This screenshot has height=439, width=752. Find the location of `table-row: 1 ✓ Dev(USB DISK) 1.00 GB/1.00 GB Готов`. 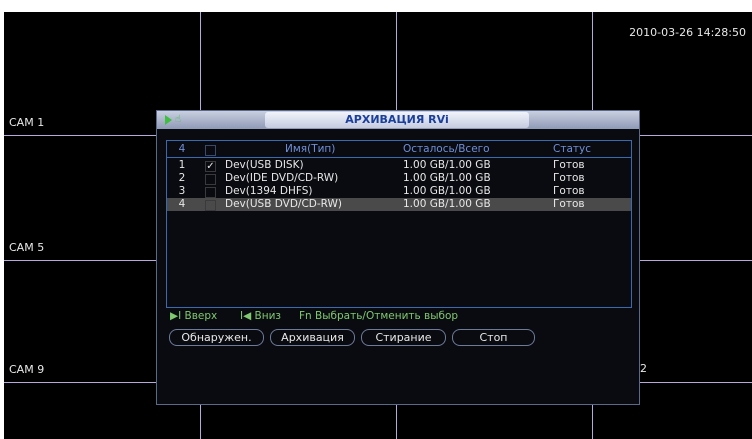

table-row: 1 ✓ Dev(USB DISK) 1.00 GB/1.00 GB Готов is located at coordinates (399, 165).